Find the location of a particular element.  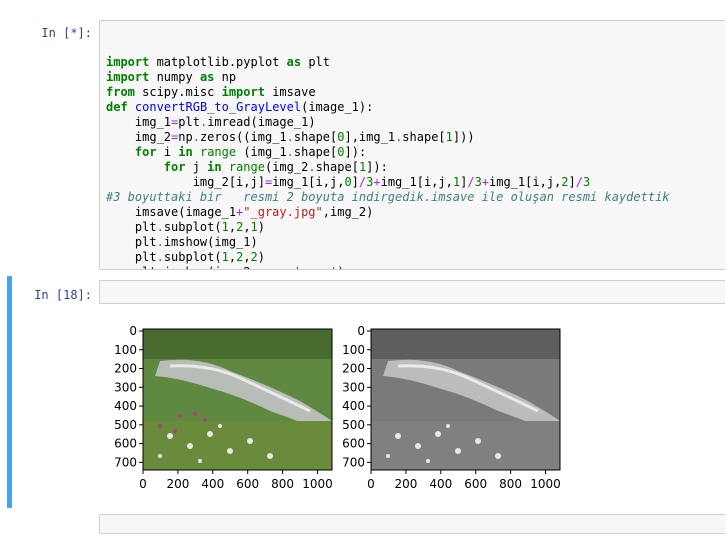

code-token: img_2 is located at coordinates (139, 137).